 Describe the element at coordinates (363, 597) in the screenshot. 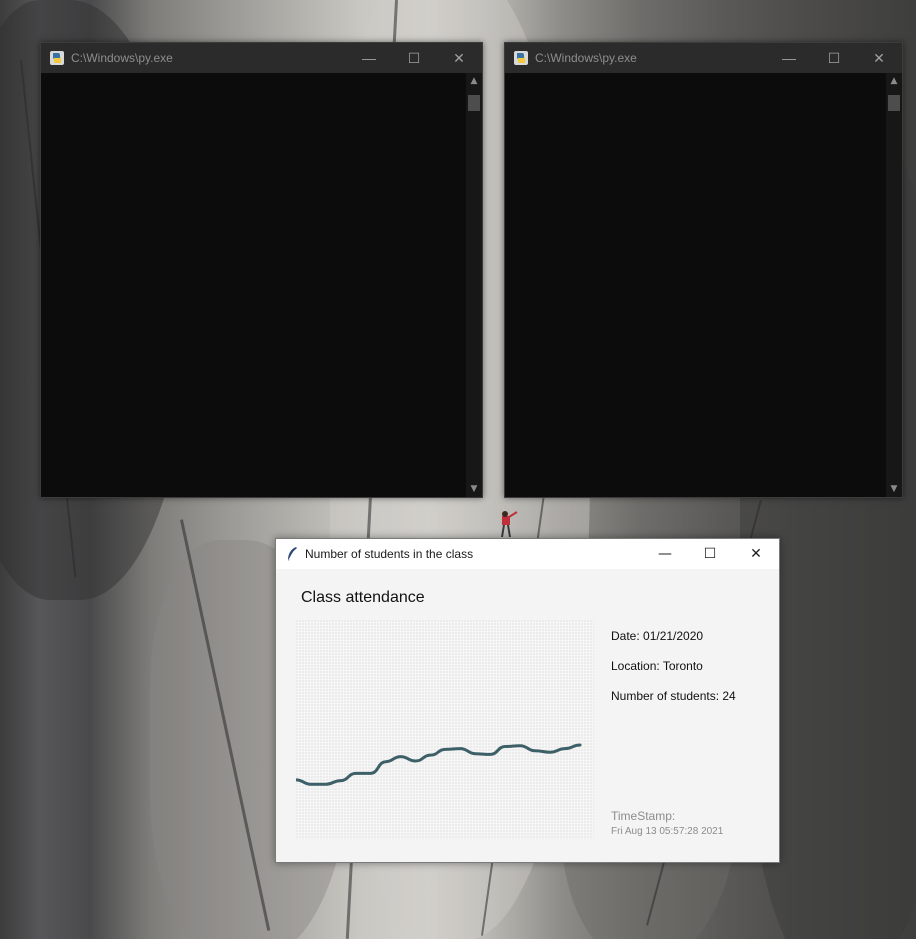

I see `heading: Class attendance` at that location.